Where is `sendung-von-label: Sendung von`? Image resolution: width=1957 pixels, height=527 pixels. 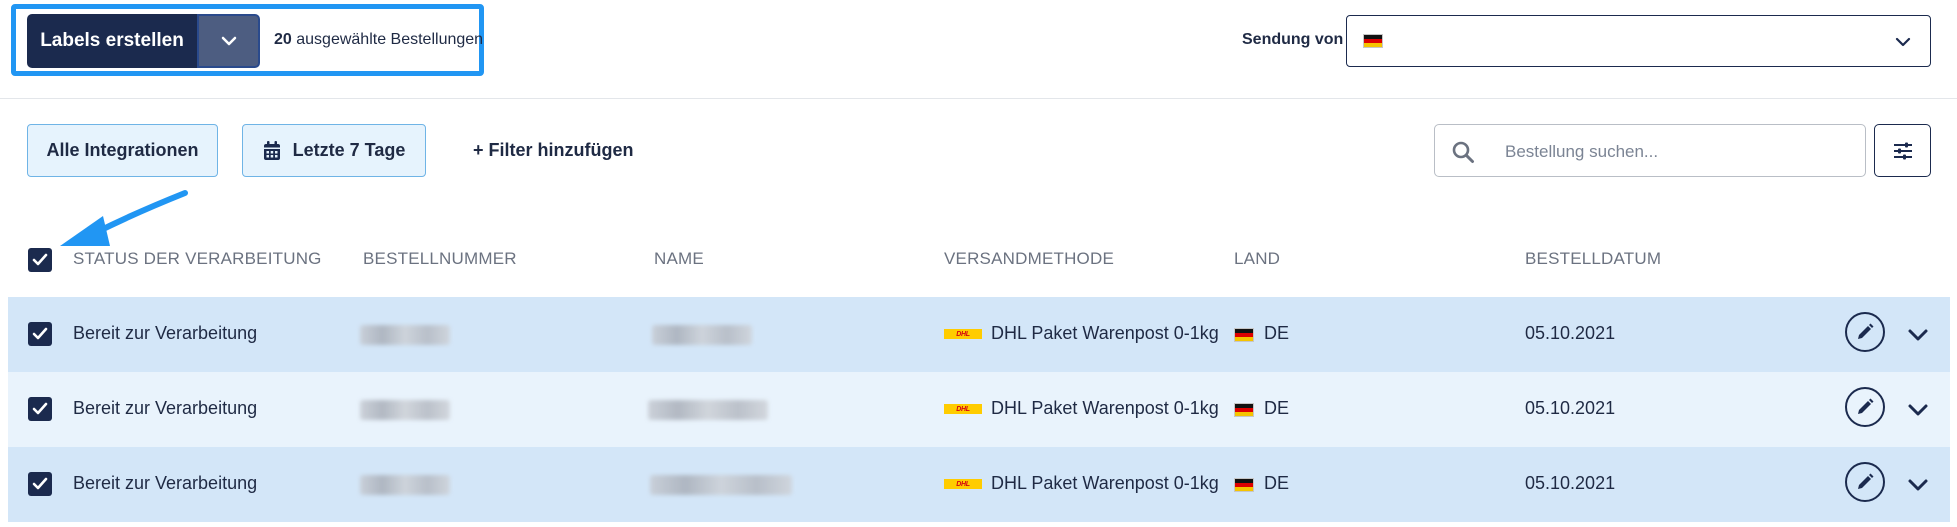 sendung-von-label: Sendung von is located at coordinates (1293, 39).